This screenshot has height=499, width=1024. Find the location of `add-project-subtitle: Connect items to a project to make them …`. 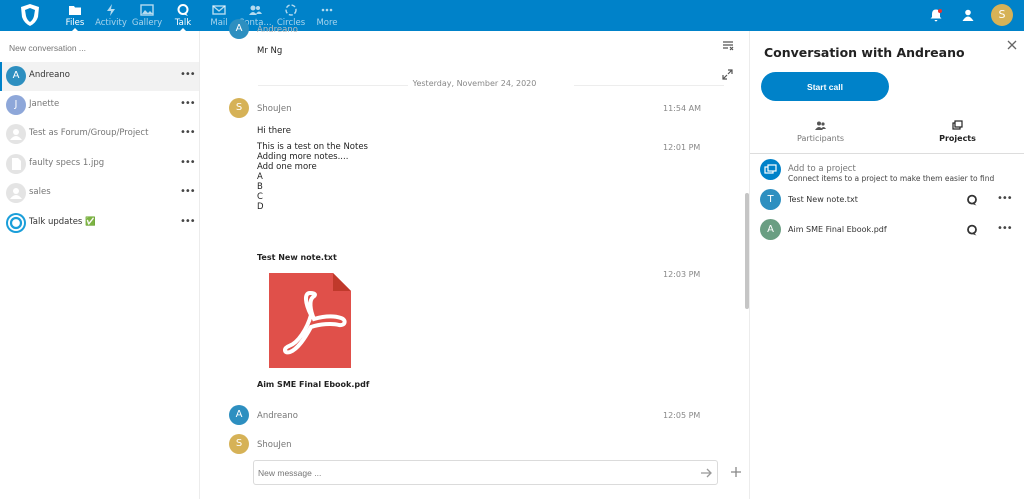

add-project-subtitle: Connect items to a project to make them … is located at coordinates (891, 178).